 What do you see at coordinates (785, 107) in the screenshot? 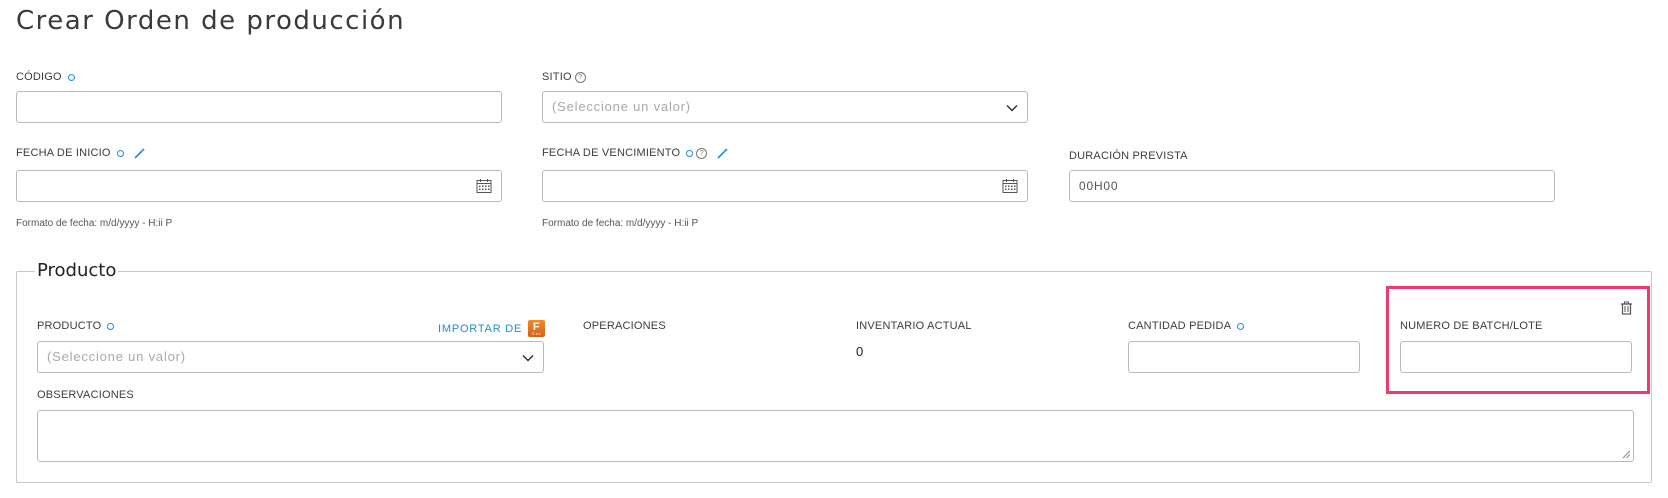
I see `sitio-select: (Seleccione un valor)` at bounding box center [785, 107].